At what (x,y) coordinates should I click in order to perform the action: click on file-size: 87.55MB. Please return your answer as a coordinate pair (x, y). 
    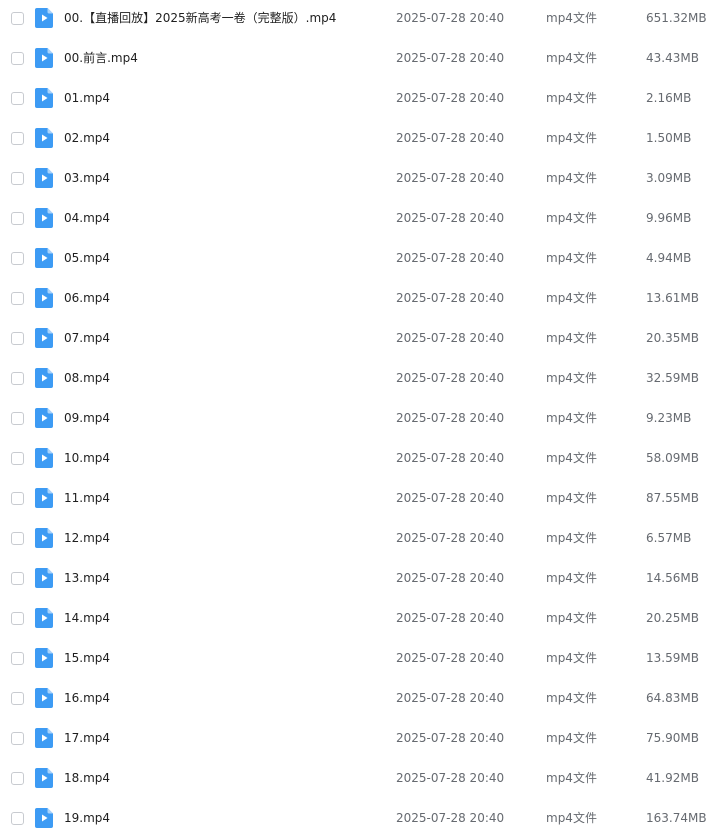
    Looking at the image, I should click on (672, 498).